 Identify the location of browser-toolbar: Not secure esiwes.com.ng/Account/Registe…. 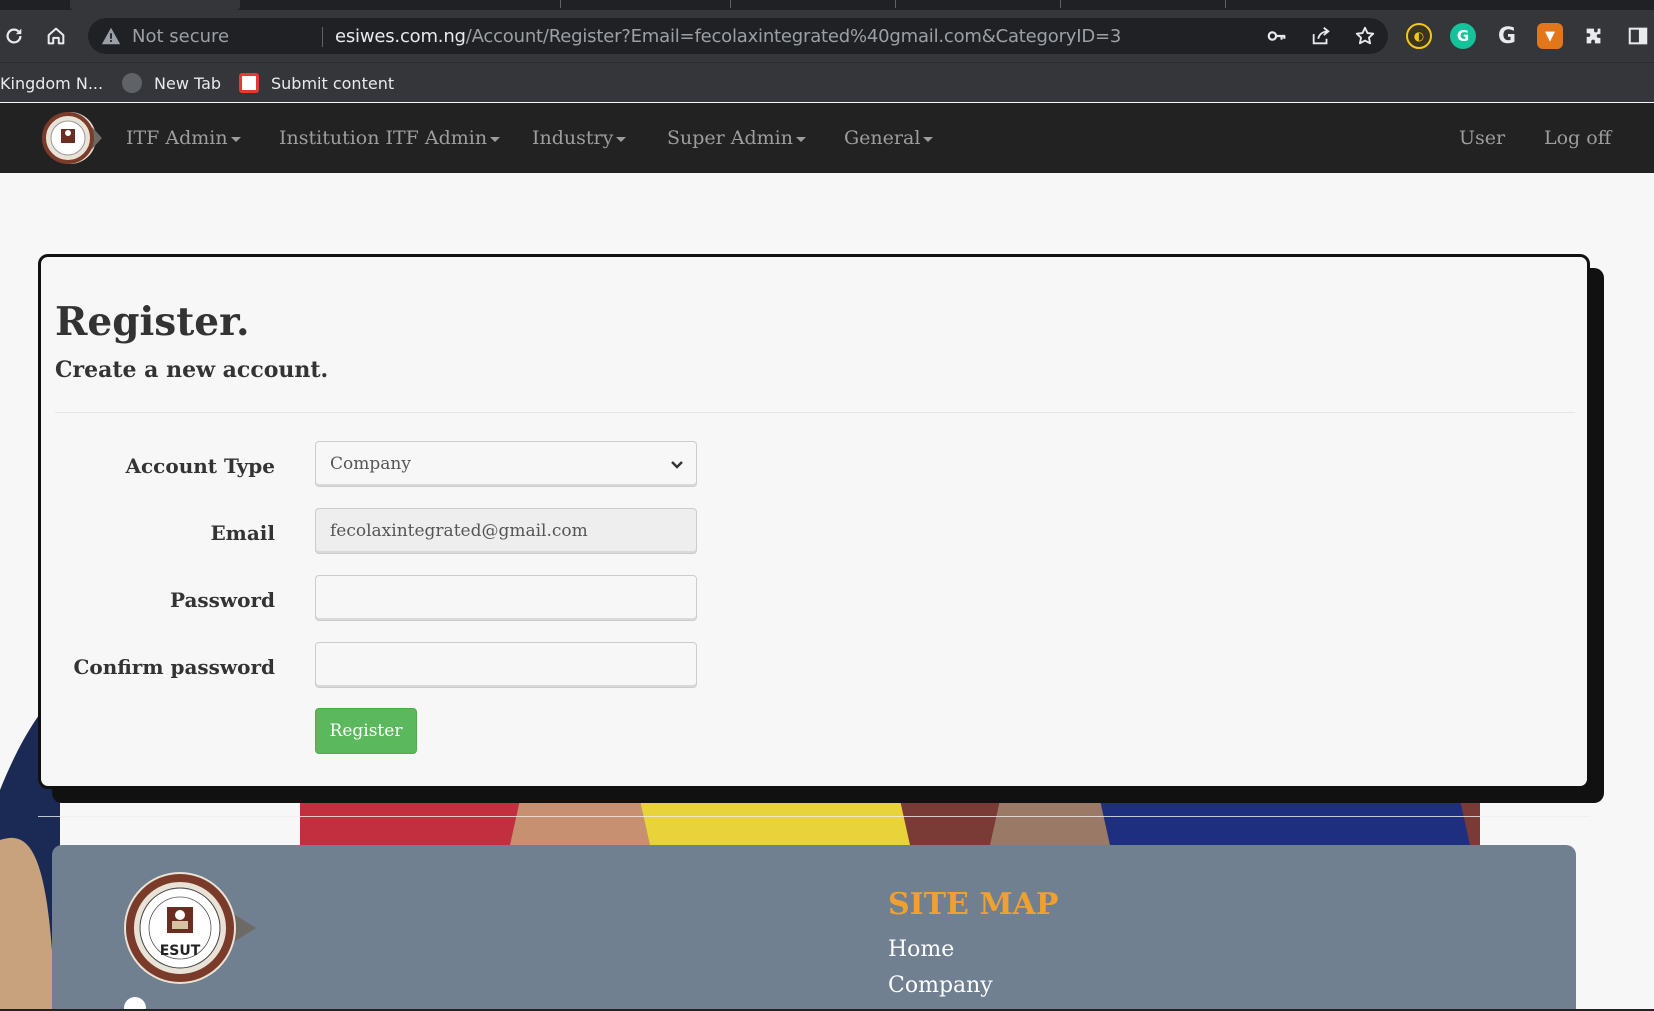
(827, 36).